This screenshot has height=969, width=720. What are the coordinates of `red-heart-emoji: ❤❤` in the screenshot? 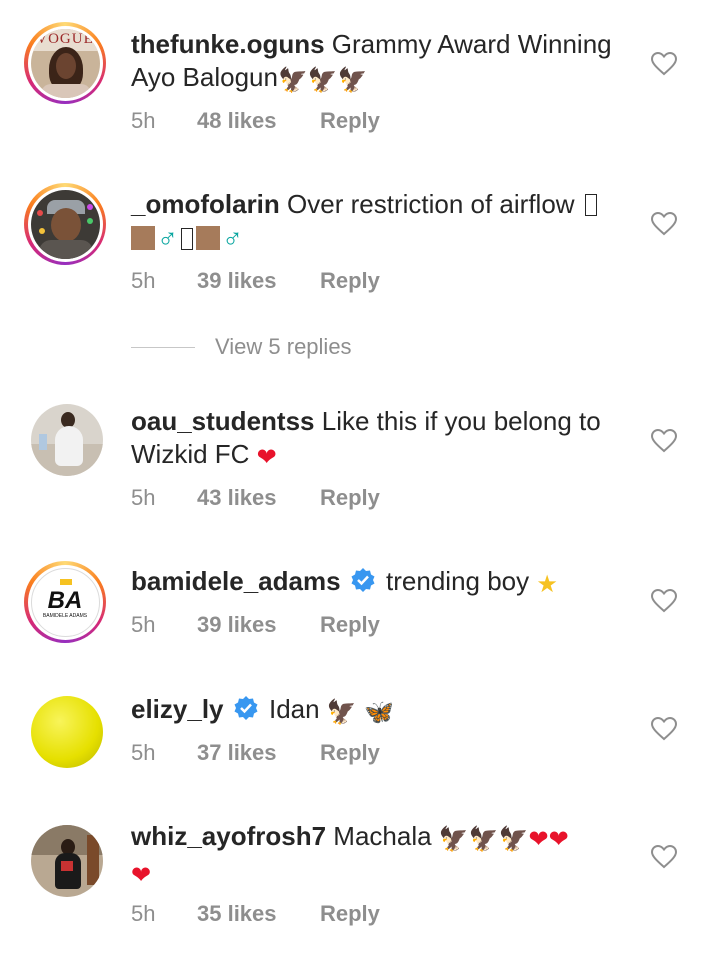 It's located at (548, 839).